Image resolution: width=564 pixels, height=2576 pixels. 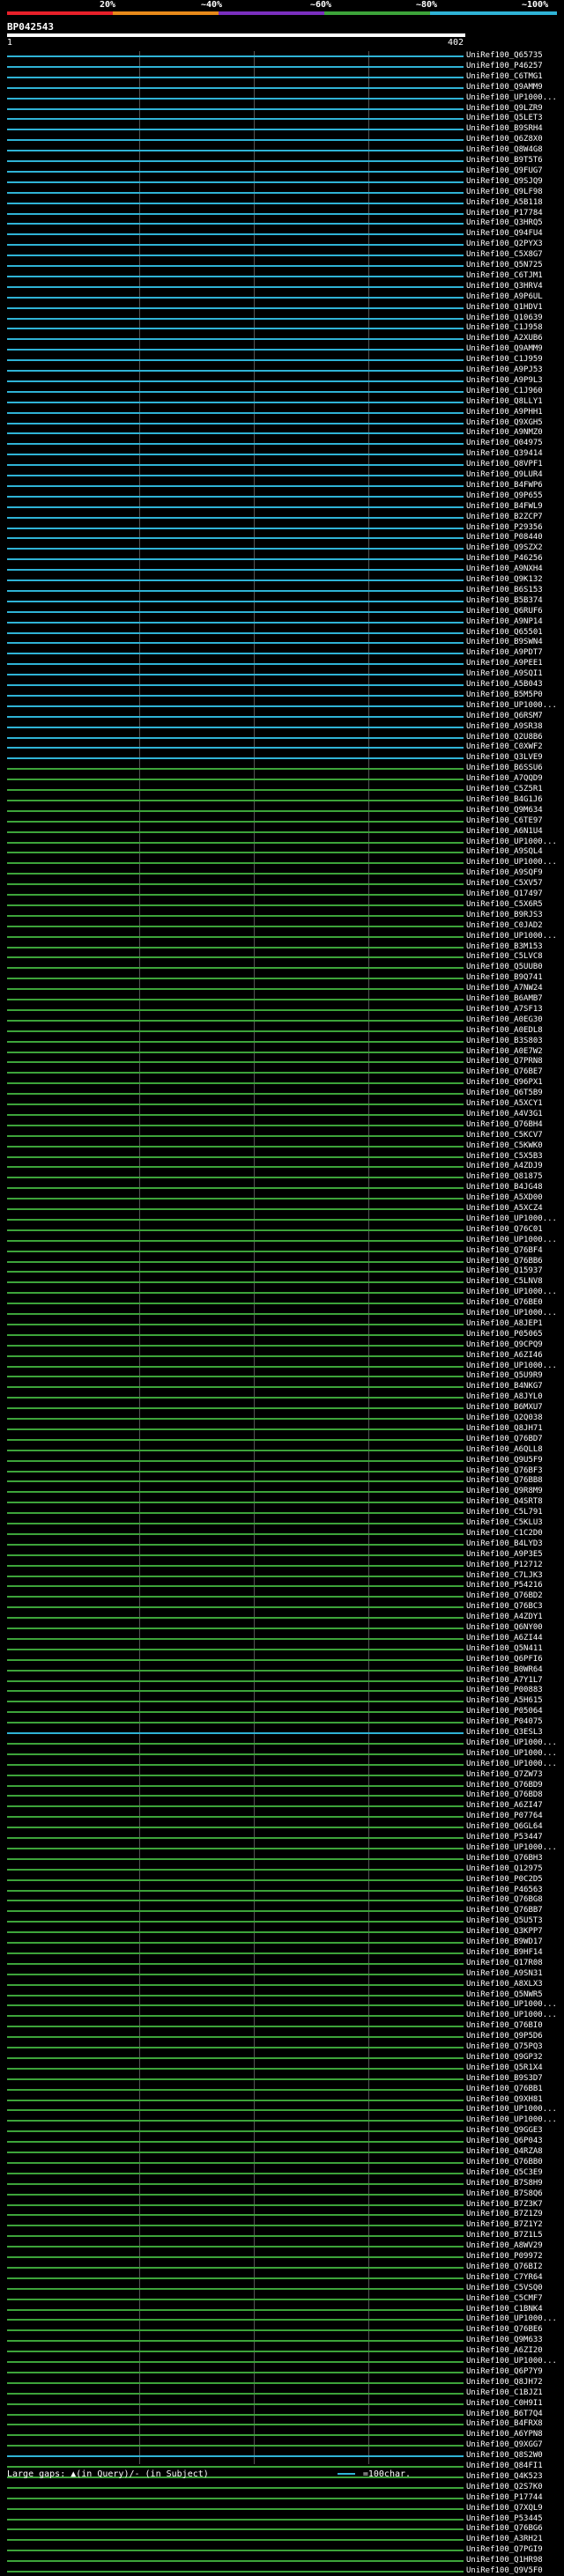 I want to click on hit-row: UniRef100_B0WR64, so click(x=282, y=1670).